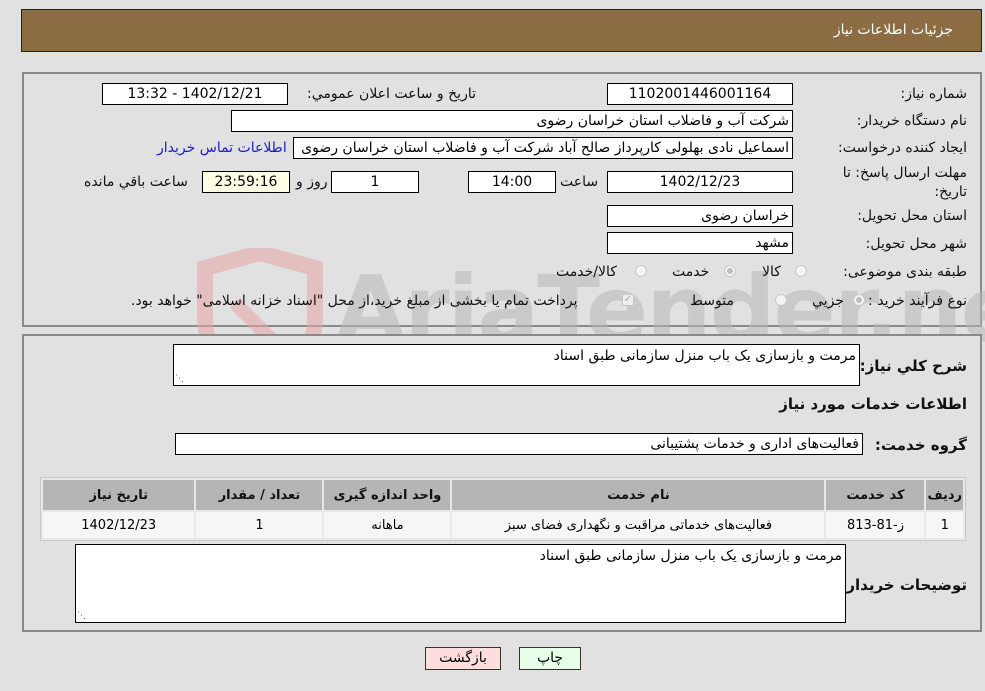  What do you see at coordinates (700, 216) in the screenshot?
I see `province-field: خراسان رضوی` at bounding box center [700, 216].